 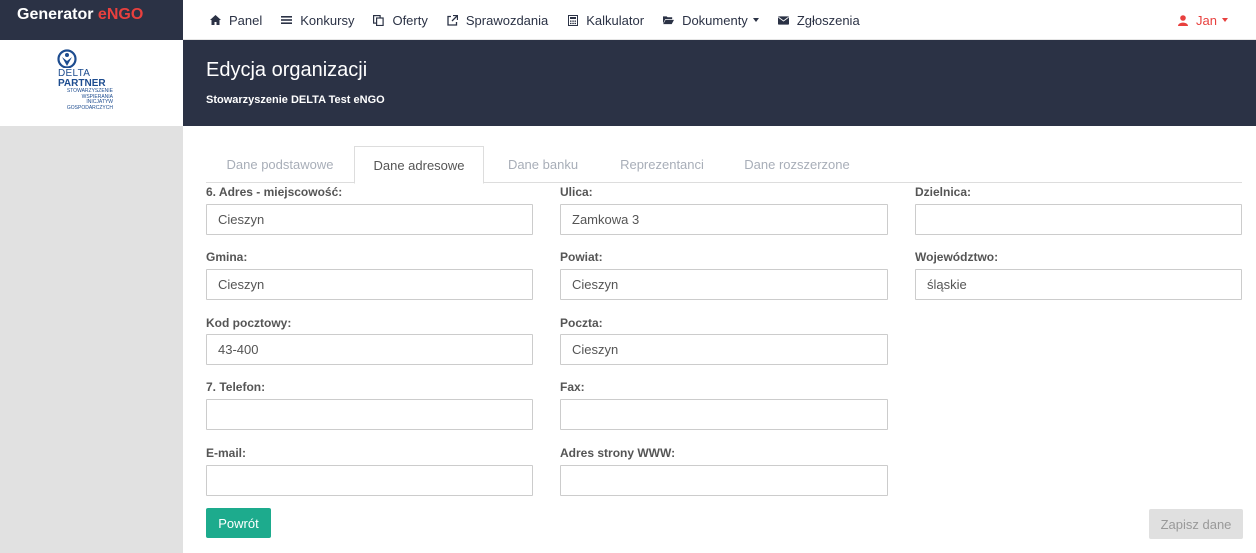 I want to click on powiat-input, so click(x=724, y=284).